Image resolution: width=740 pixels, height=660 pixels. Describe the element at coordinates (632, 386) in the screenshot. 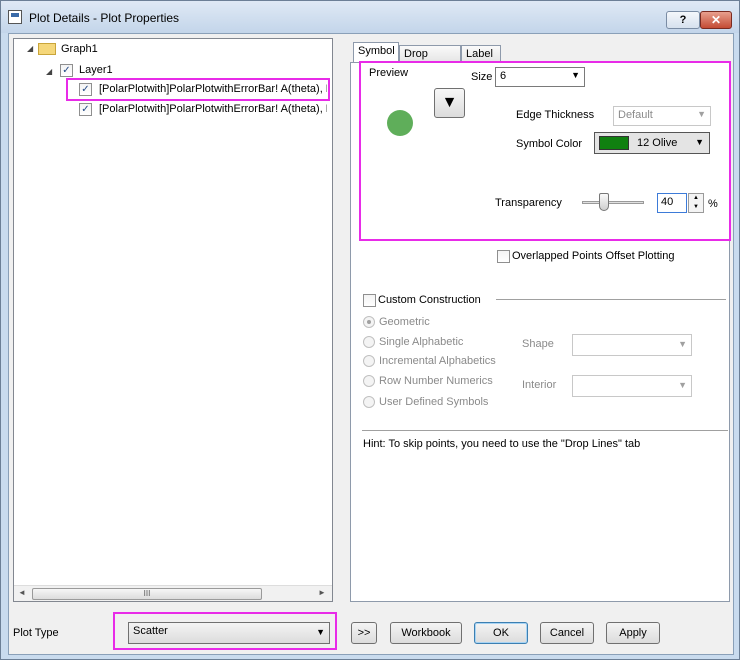

I see `interior-combo: ▼` at that location.